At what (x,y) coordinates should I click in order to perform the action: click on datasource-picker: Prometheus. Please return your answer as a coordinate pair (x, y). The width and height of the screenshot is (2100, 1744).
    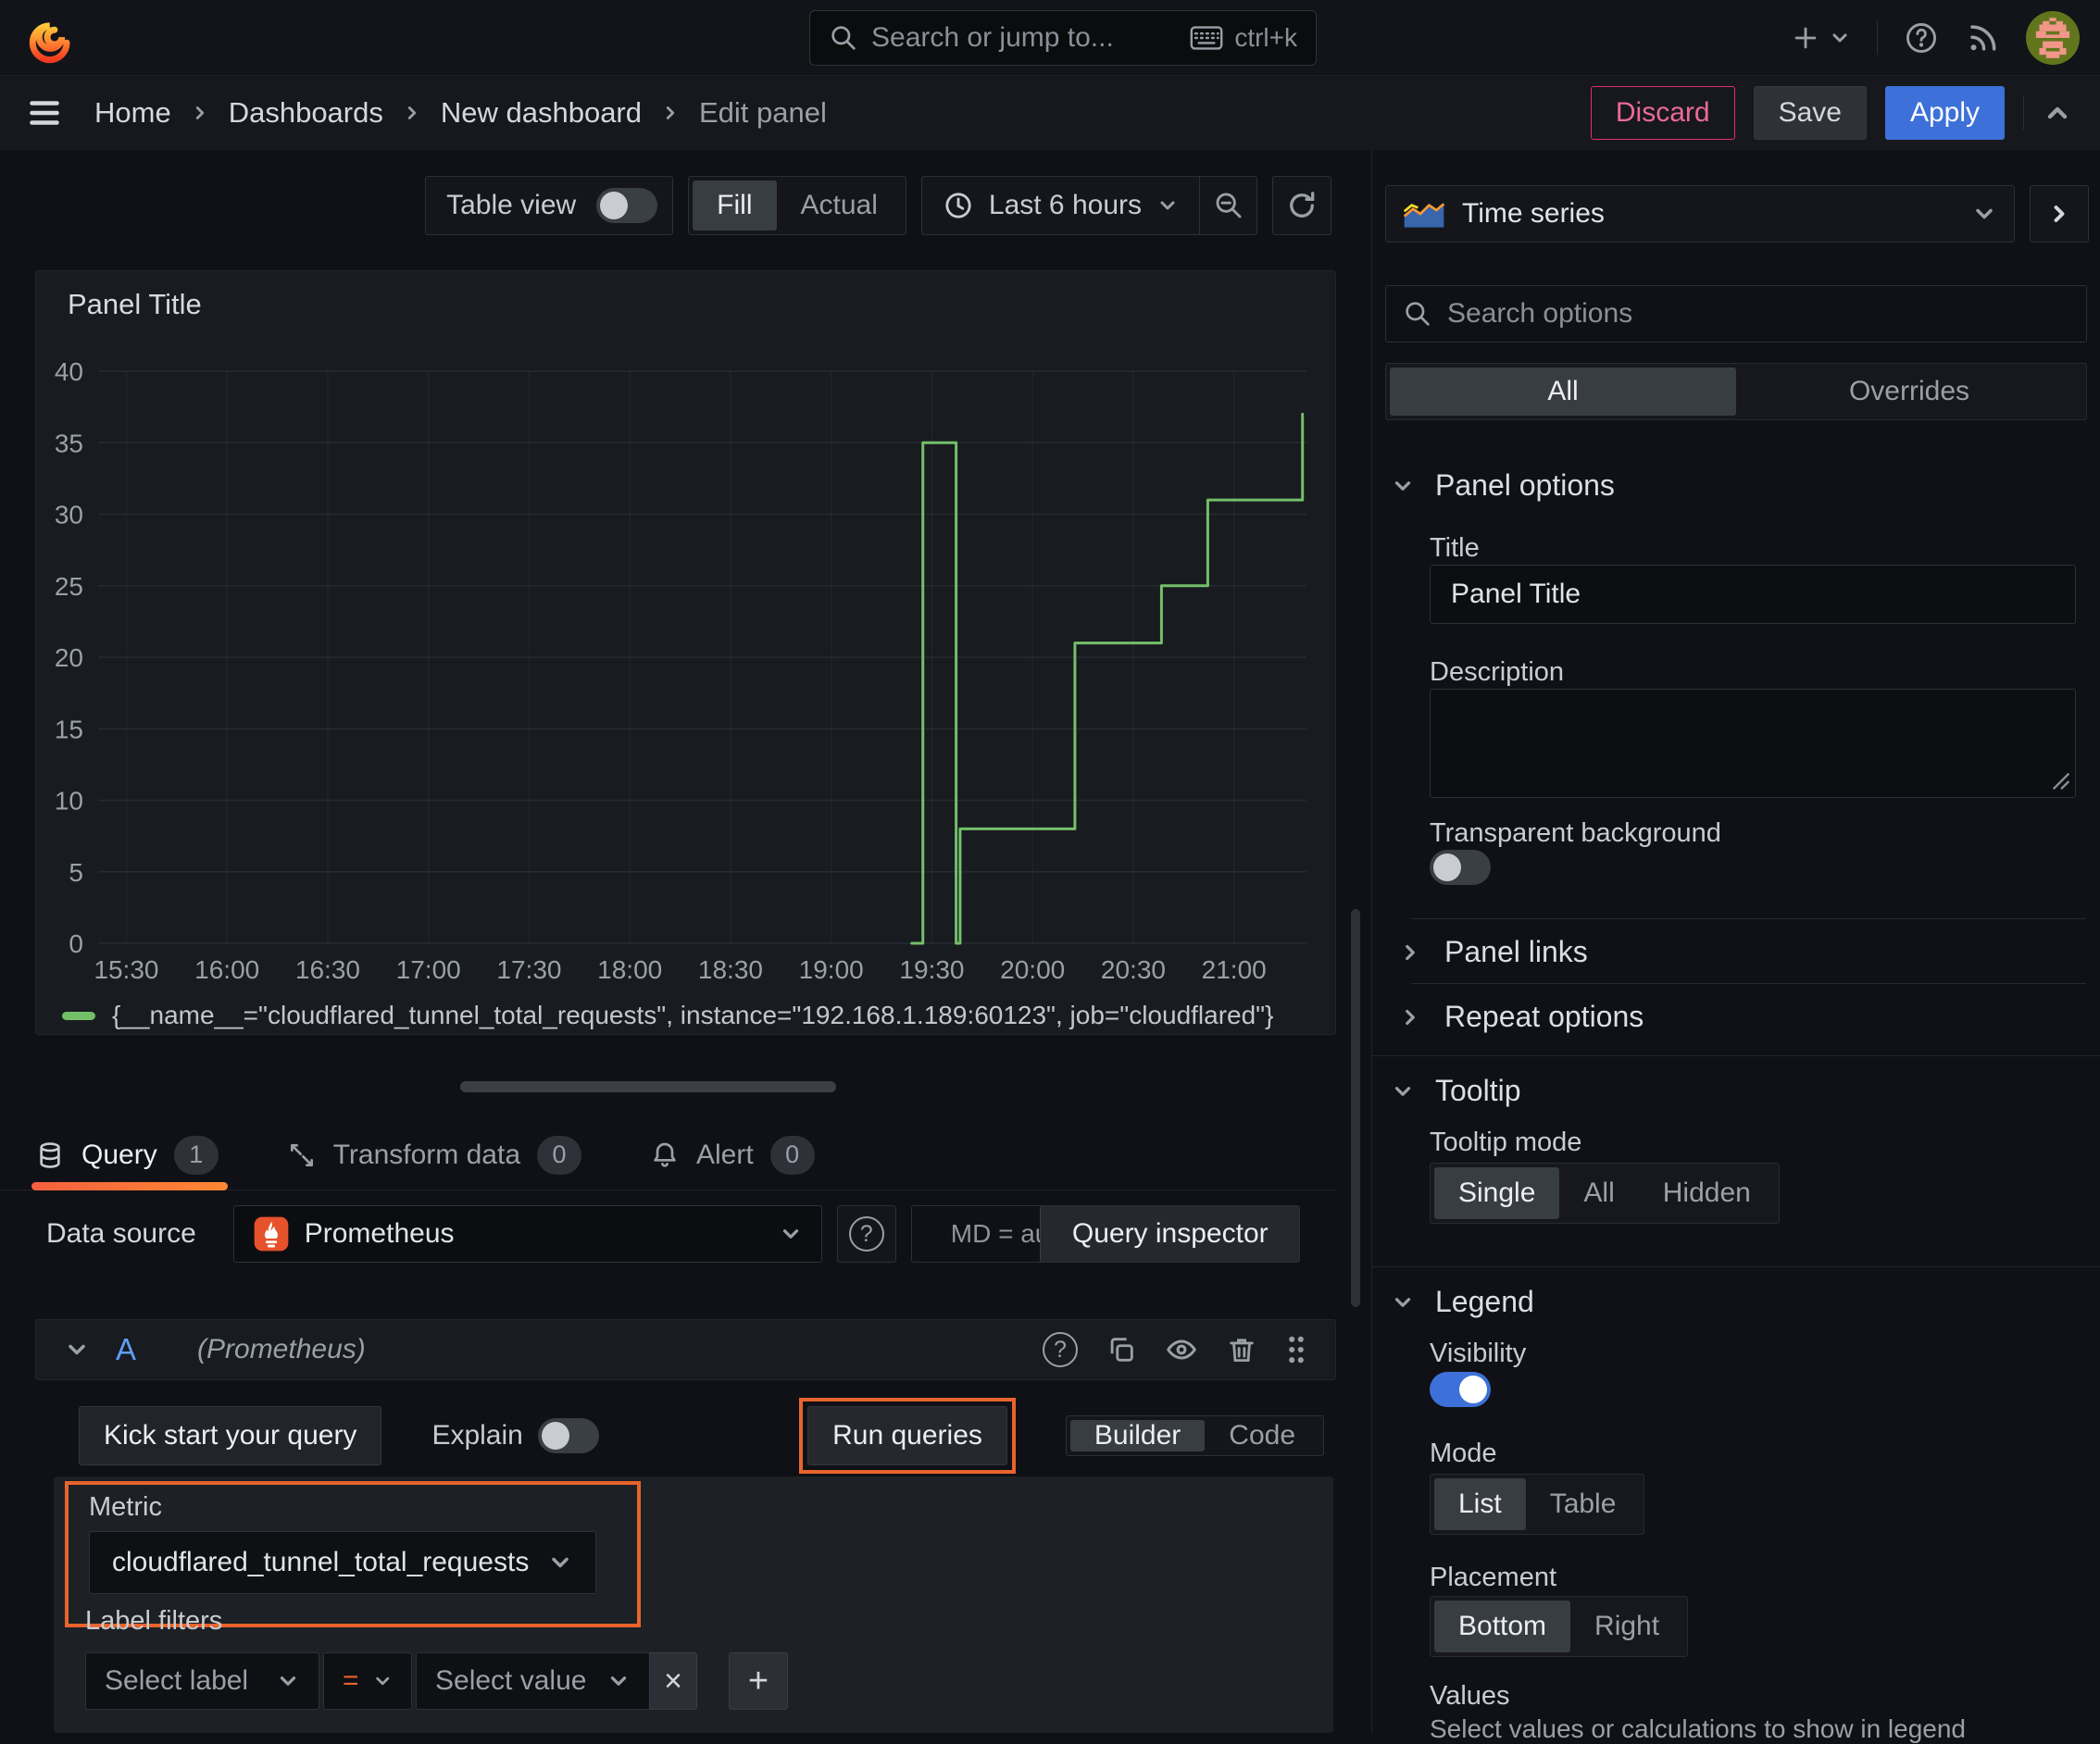
    Looking at the image, I should click on (527, 1234).